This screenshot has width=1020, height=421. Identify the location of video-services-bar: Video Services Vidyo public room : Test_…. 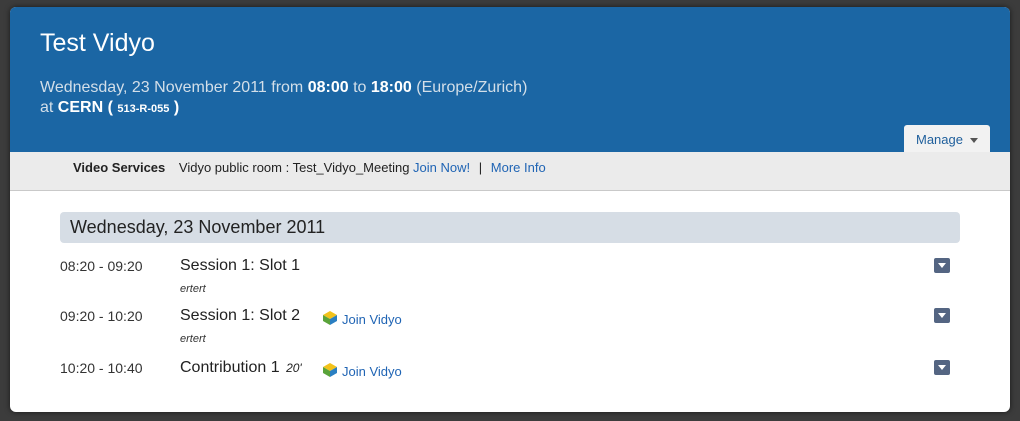
(510, 171).